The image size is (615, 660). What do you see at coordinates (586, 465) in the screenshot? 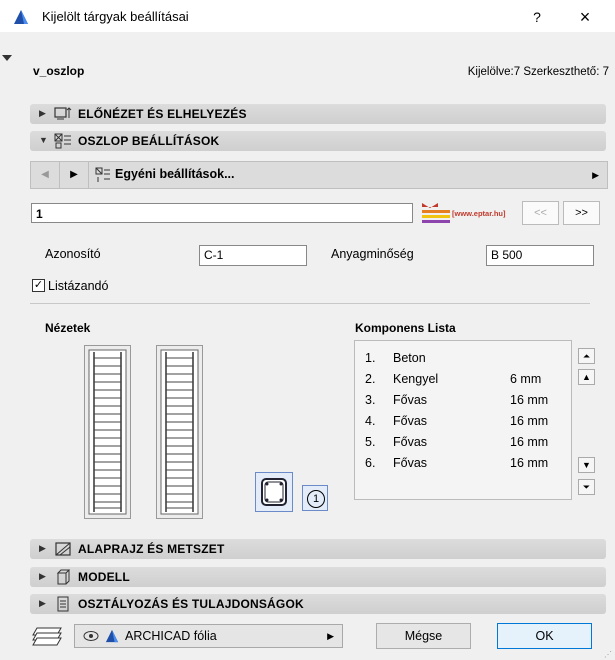
I see `scroll-down-button: ▼` at bounding box center [586, 465].